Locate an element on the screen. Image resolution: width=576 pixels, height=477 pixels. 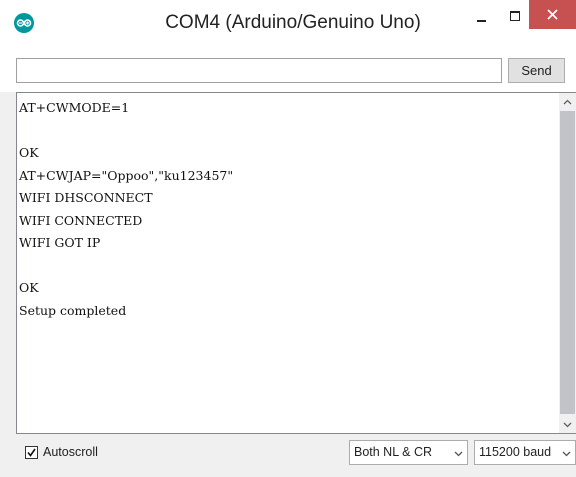
line-ending-select: Both NL & CR is located at coordinates (408, 452).